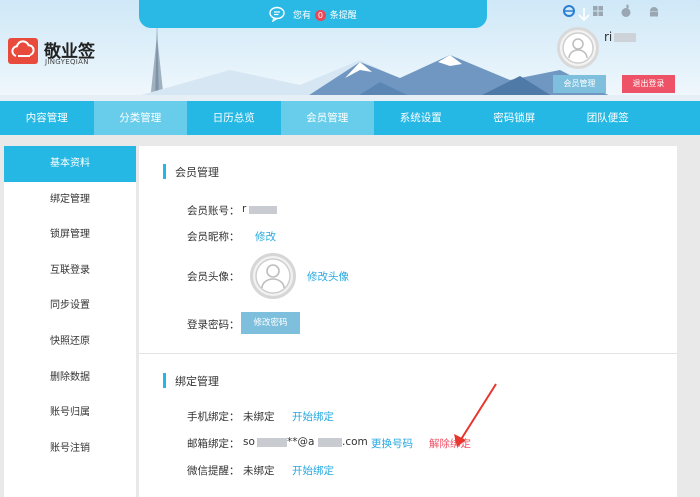 The height and width of the screenshot is (497, 700). Describe the element at coordinates (213, 417) in the screenshot. I see `phone-binding-label: 手机绑定：` at that location.